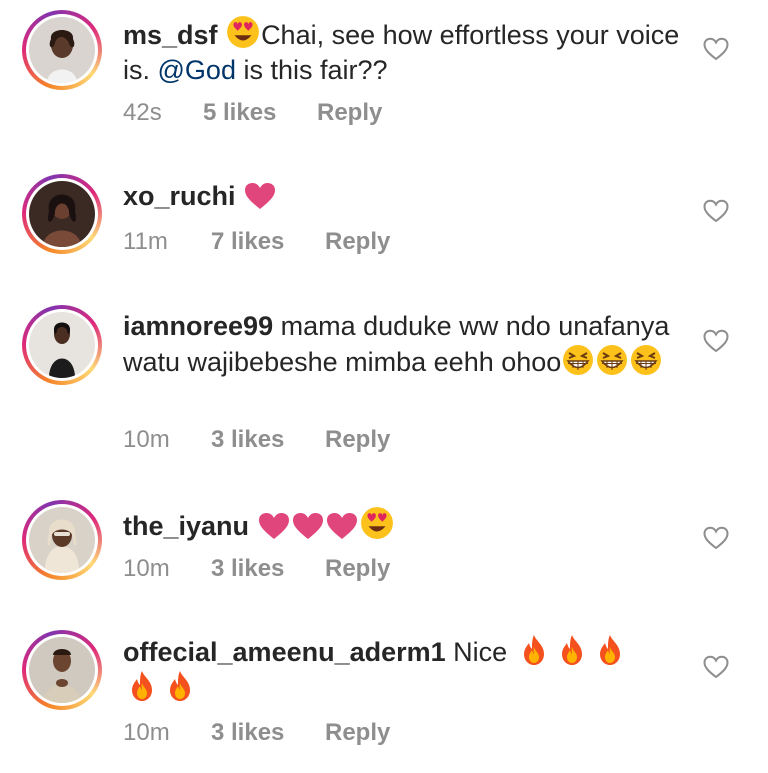 The image size is (768, 773). I want to click on comment-text: xo_ruchi, so click(403, 196).